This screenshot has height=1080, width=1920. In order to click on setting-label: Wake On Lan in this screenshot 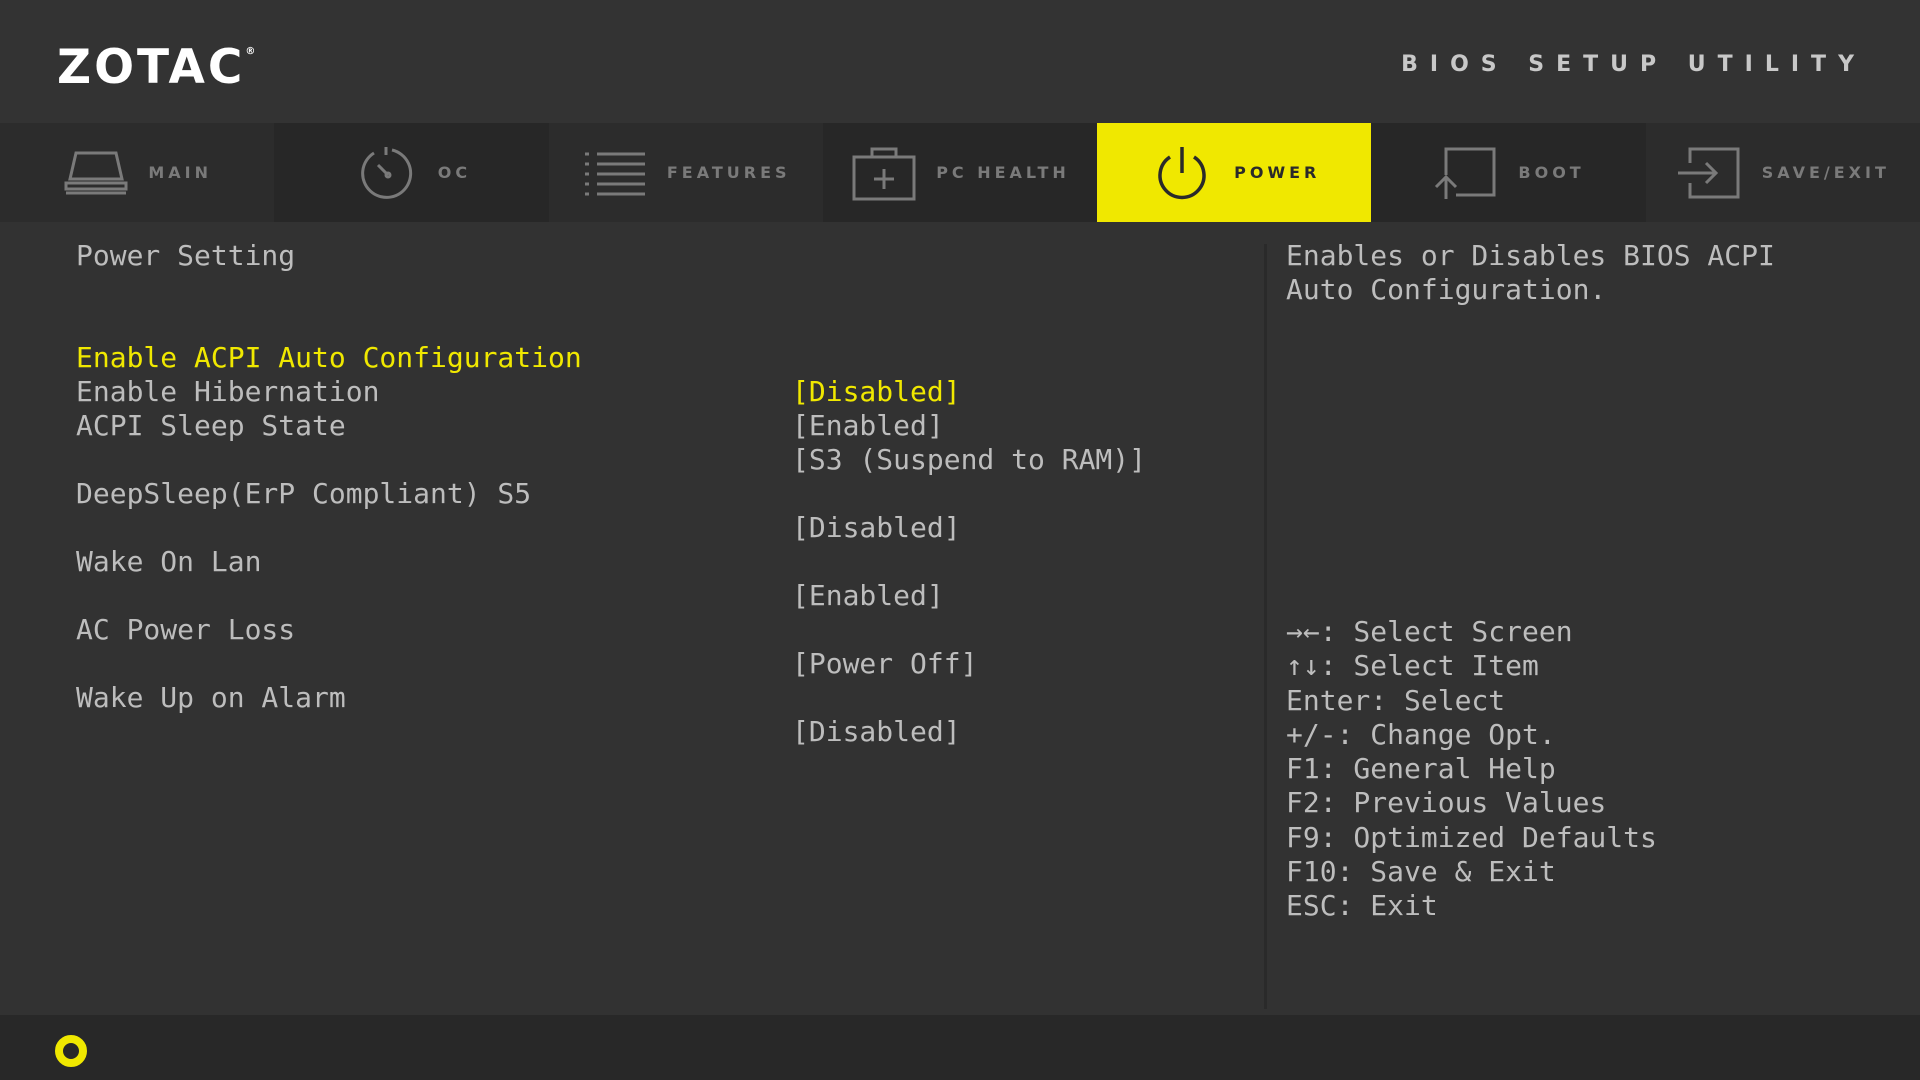, I will do `click(169, 561)`.